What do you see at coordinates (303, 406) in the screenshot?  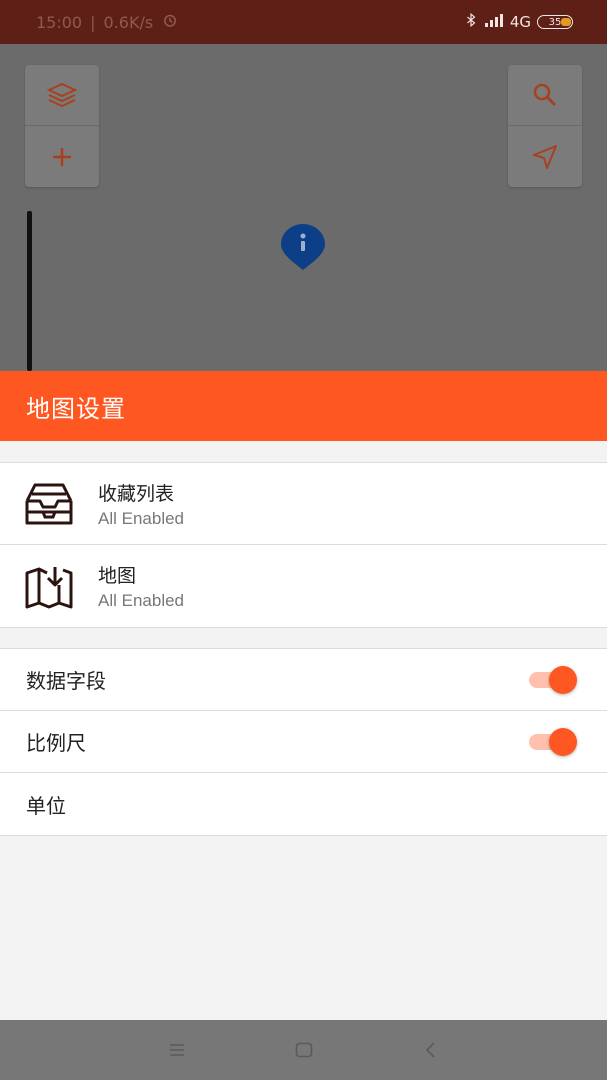 I see `sheet-header: 地图设置` at bounding box center [303, 406].